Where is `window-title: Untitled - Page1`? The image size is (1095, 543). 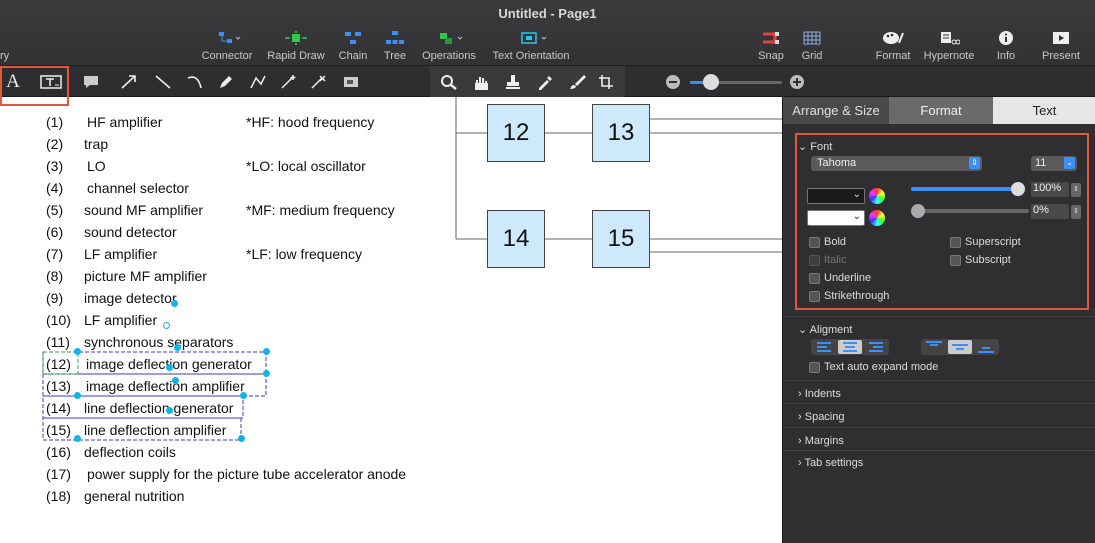 window-title: Untitled - Page1 is located at coordinates (547, 13).